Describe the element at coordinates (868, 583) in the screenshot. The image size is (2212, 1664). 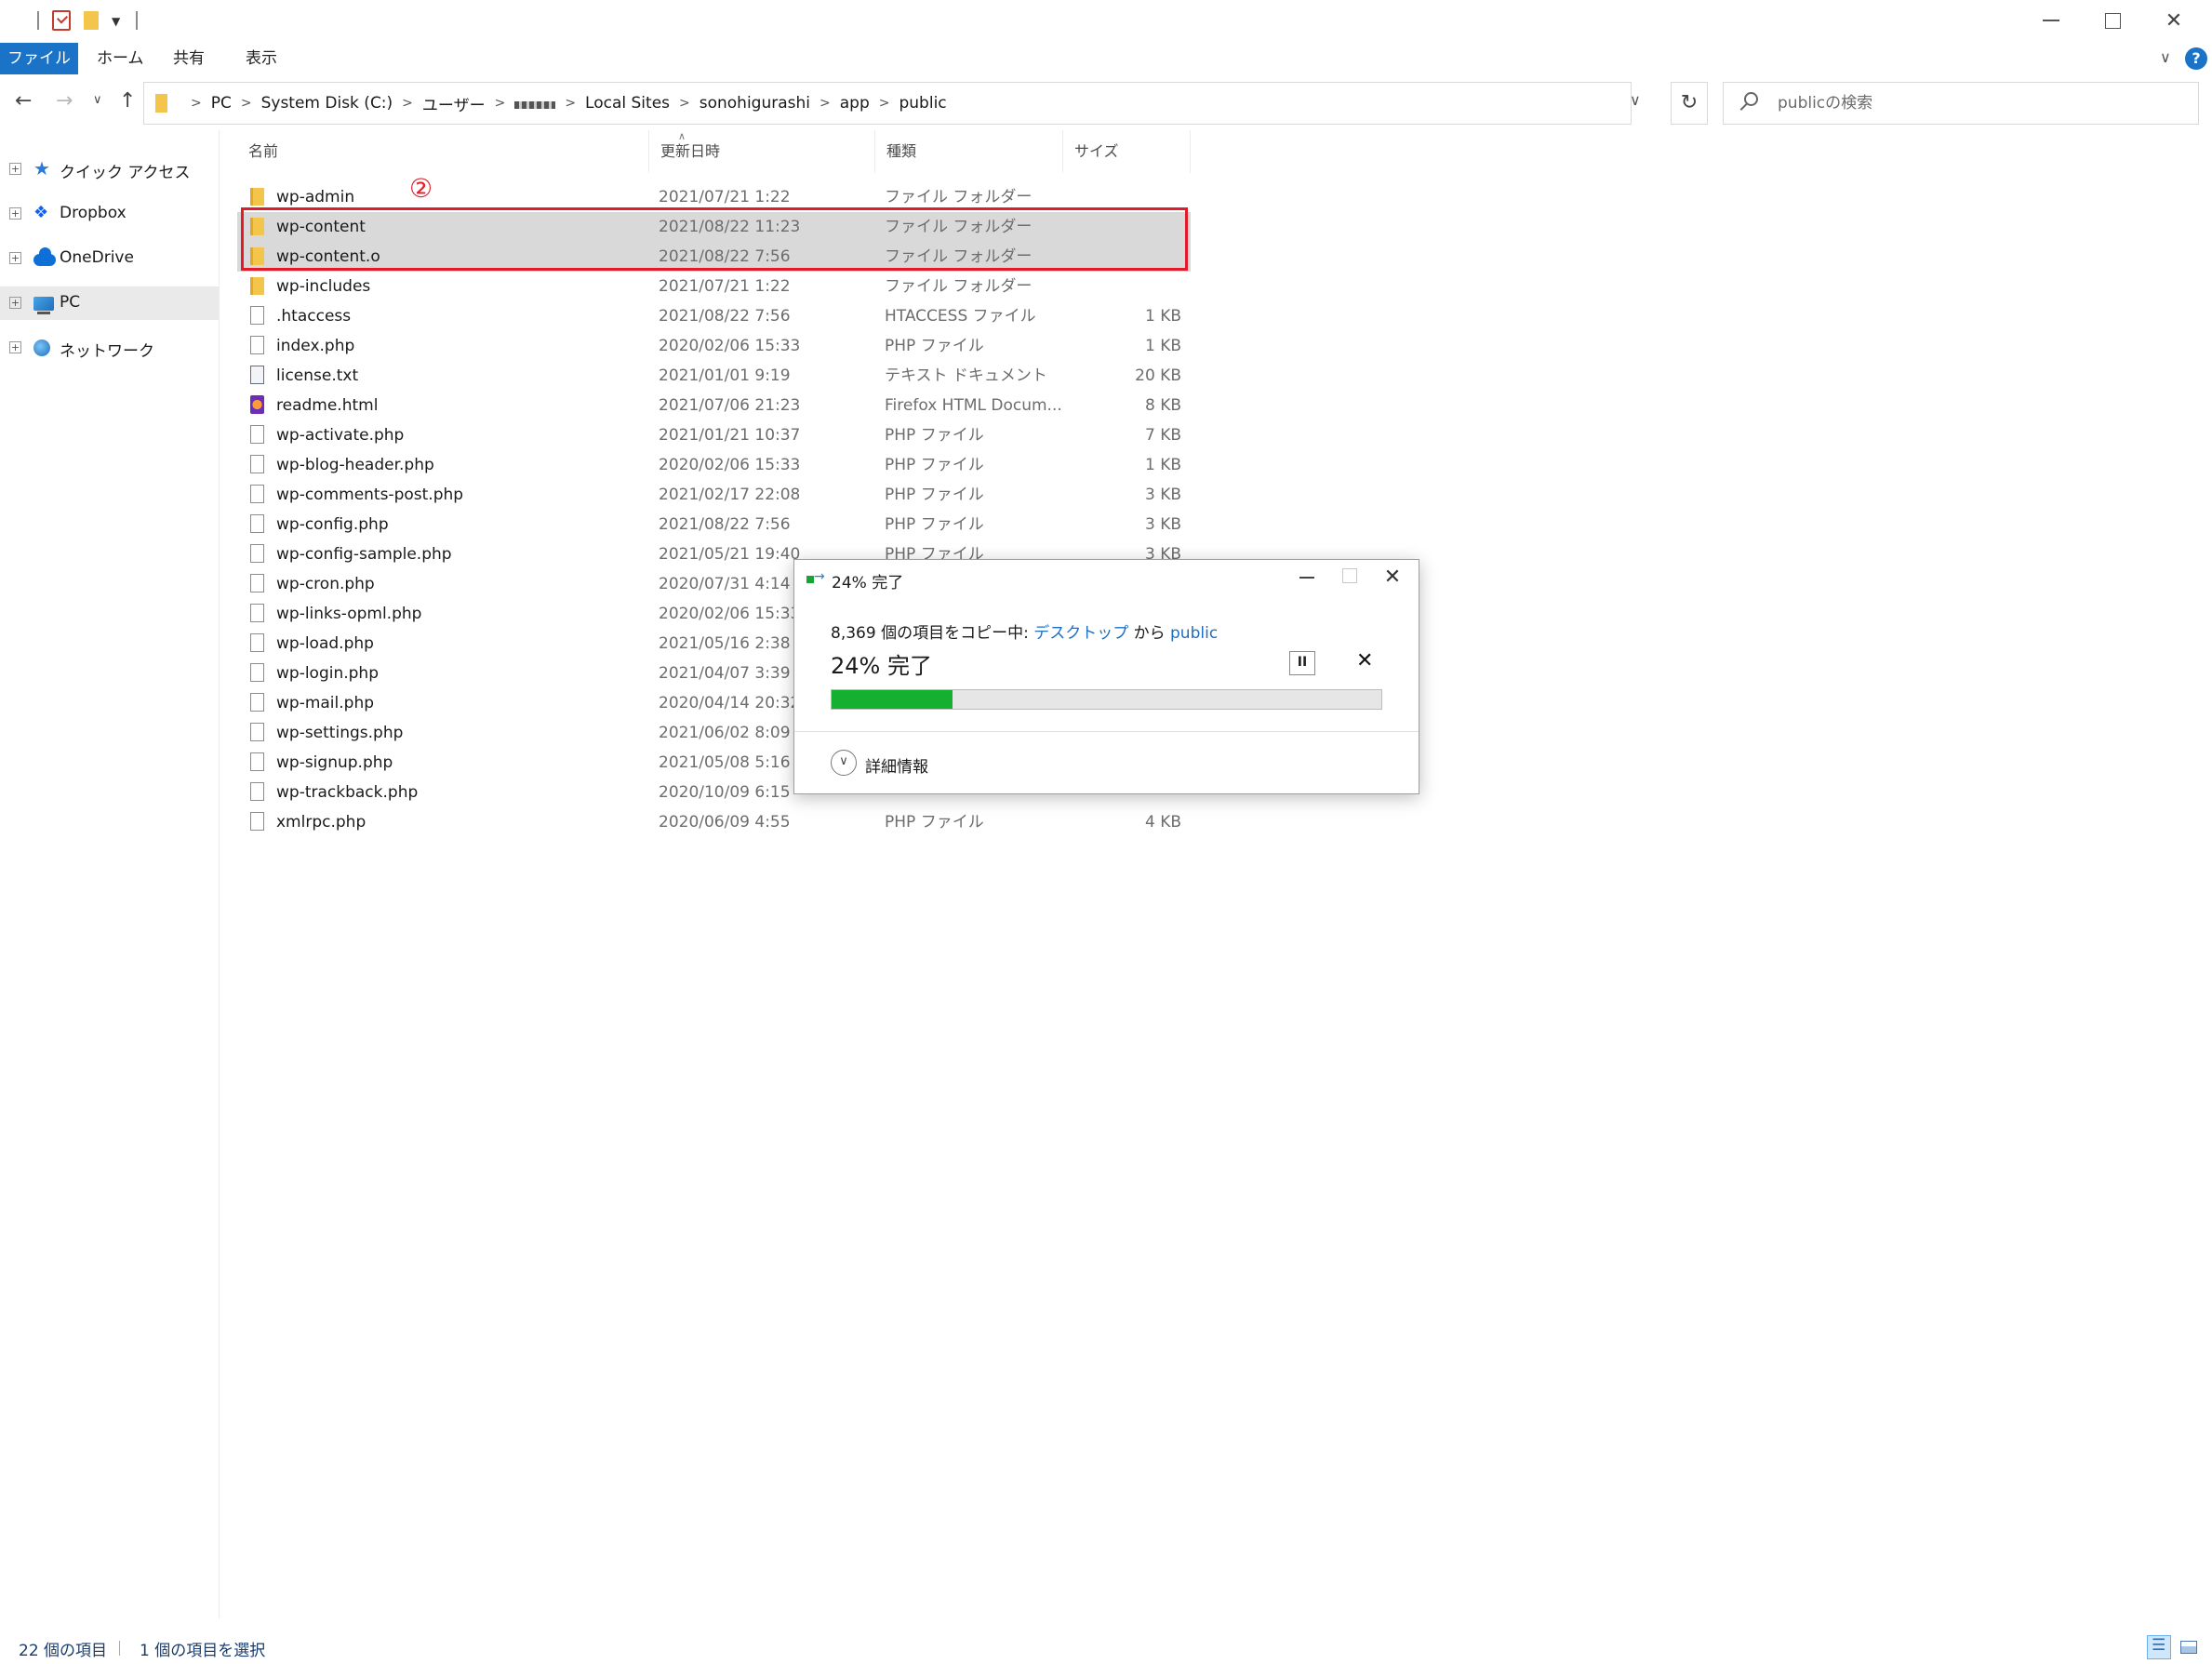
I see `dialog-title: 24% 完了` at that location.